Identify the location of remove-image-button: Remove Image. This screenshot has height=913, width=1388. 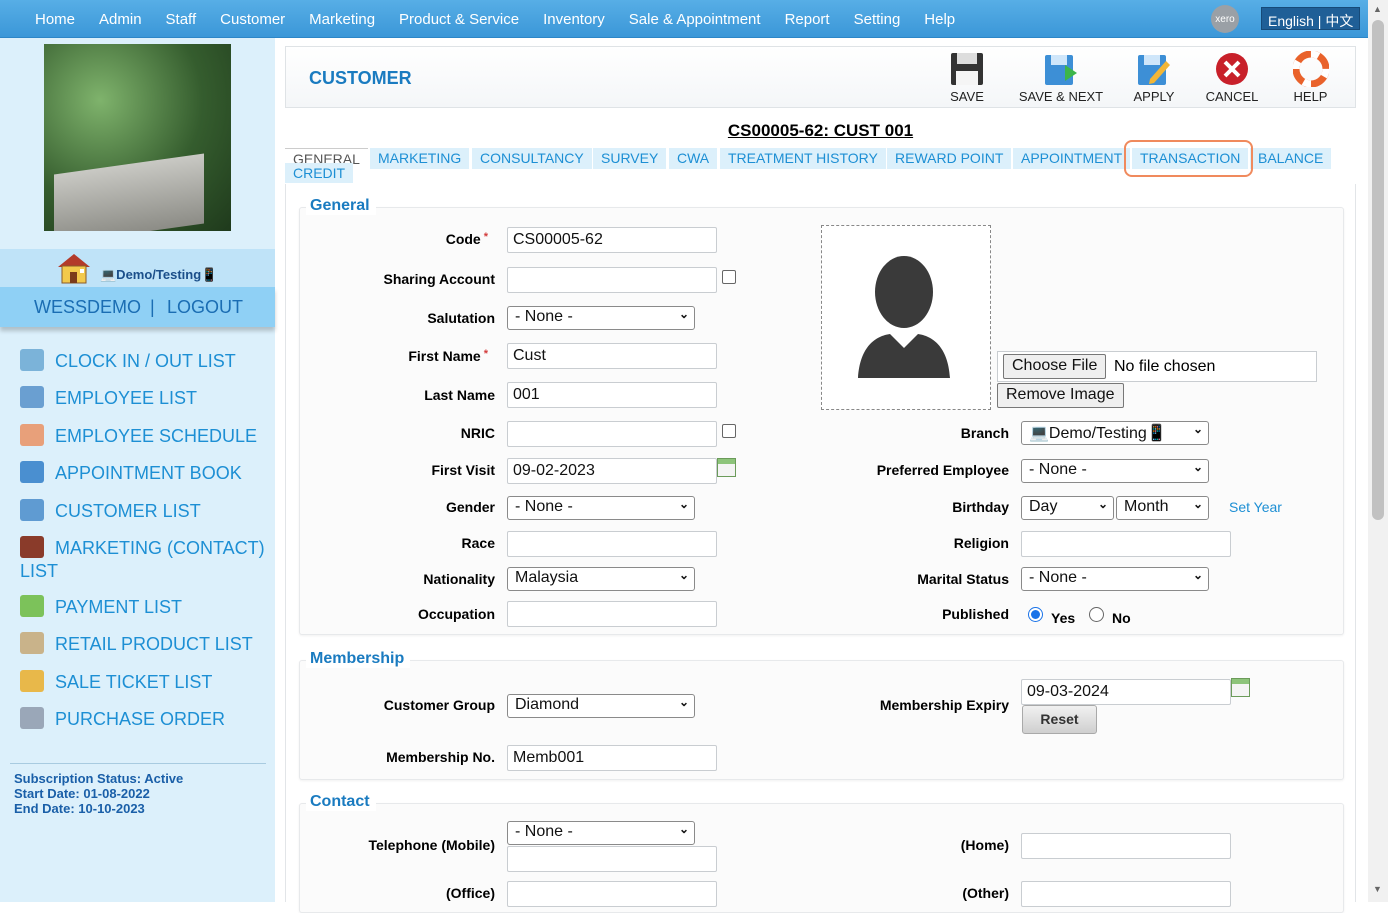
(1060, 395).